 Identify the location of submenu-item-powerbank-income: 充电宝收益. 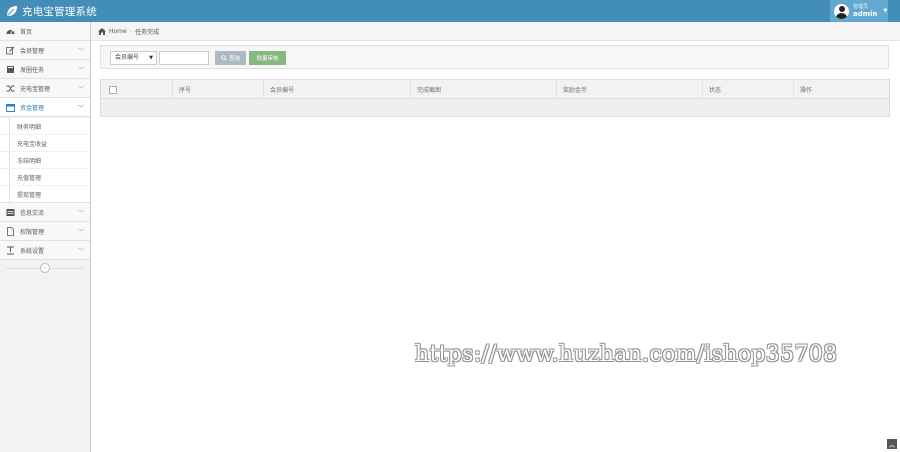
(45, 142).